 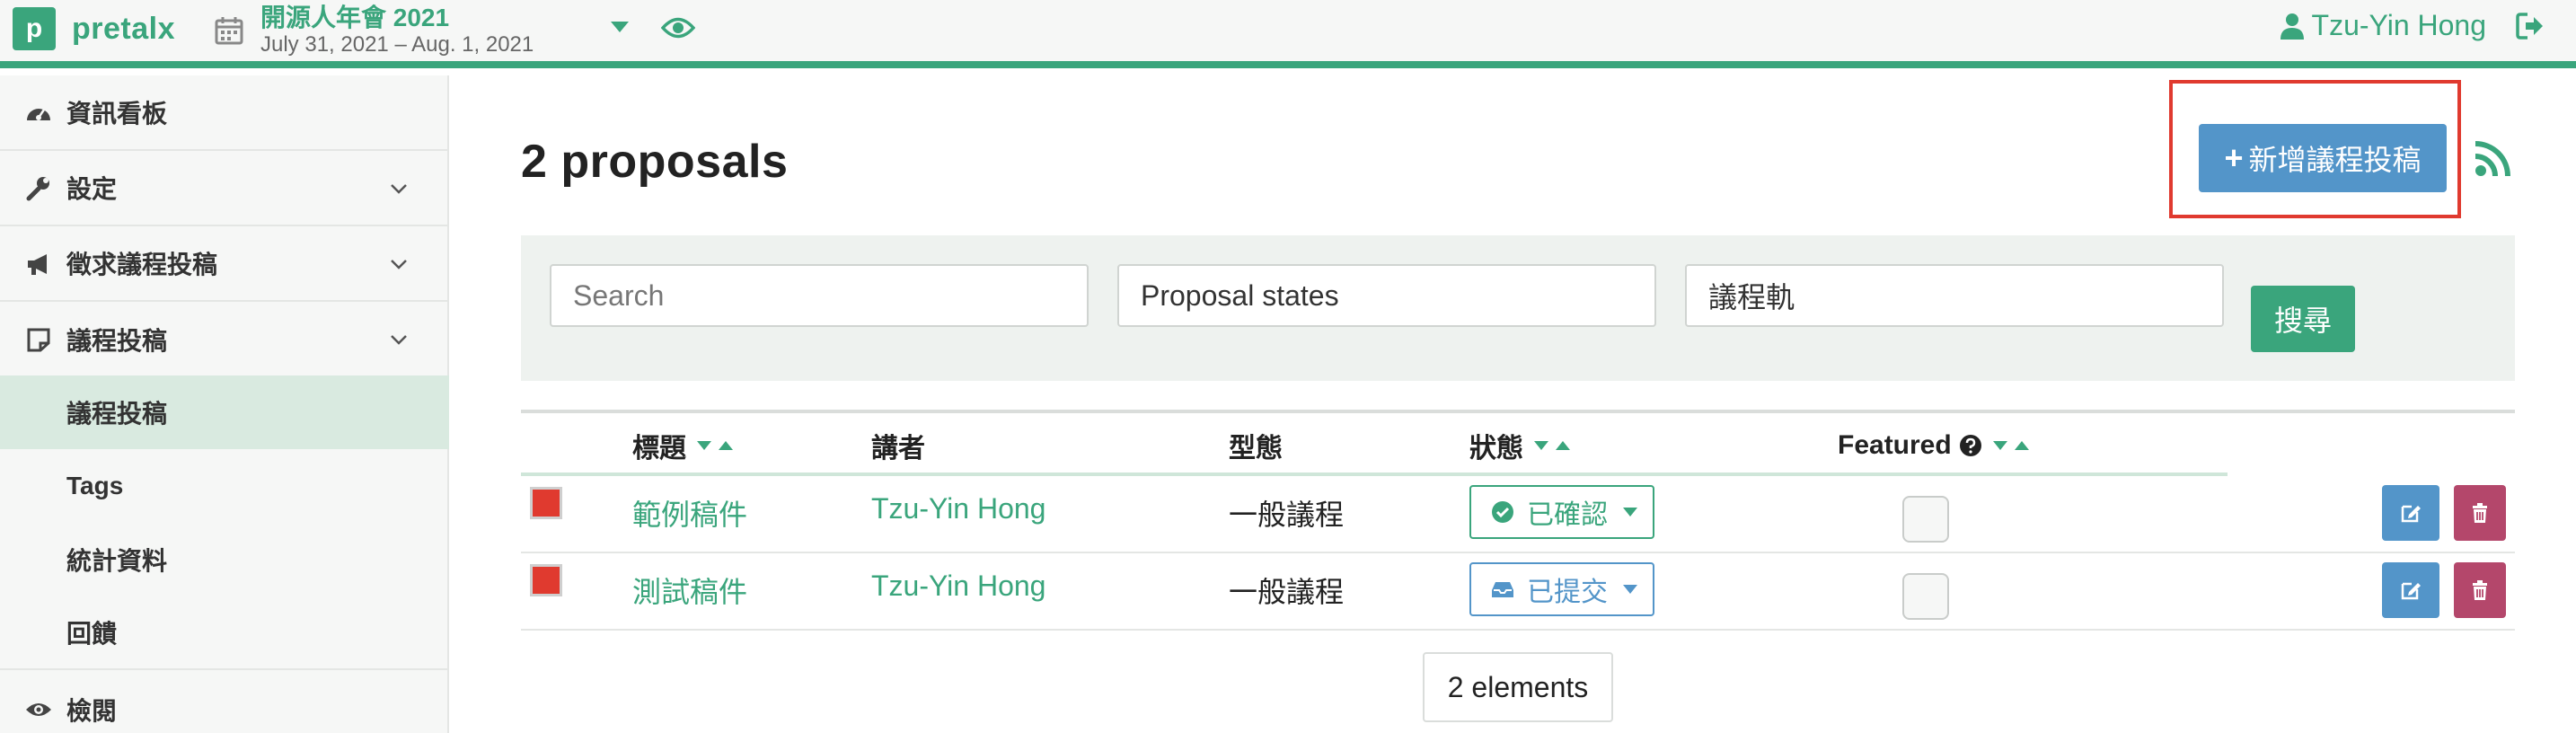 I want to click on sidebar-subitem-label: Tags, so click(x=95, y=485).